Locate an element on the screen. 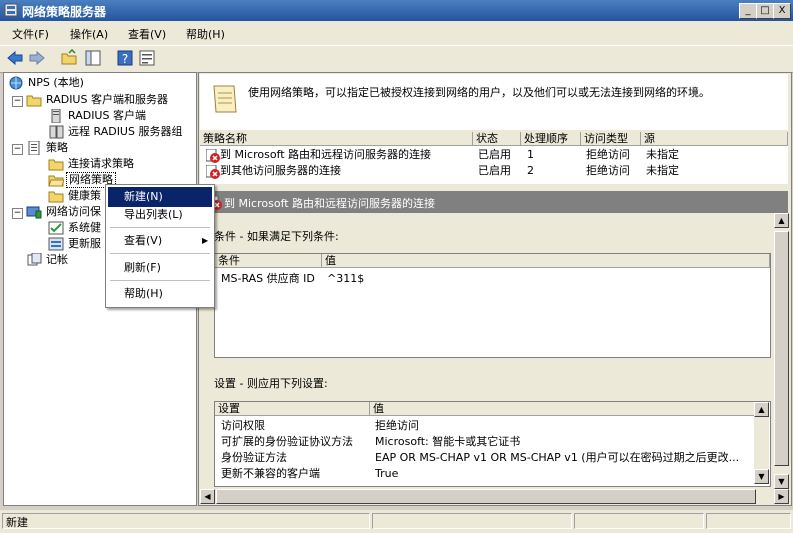  menu-action: 操作(A) is located at coordinates (89, 34).